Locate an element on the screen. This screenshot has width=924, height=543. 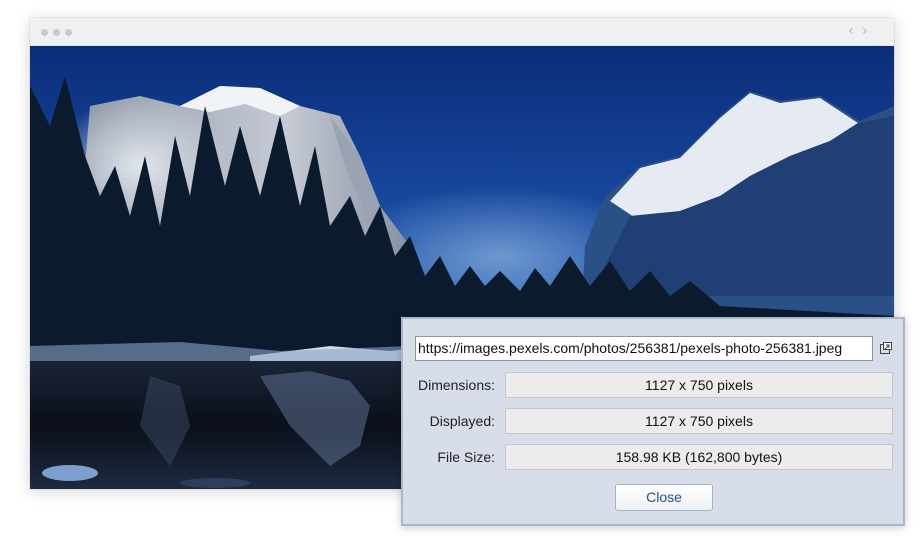
back-arrow-icon: ‹ is located at coordinates (851, 31).